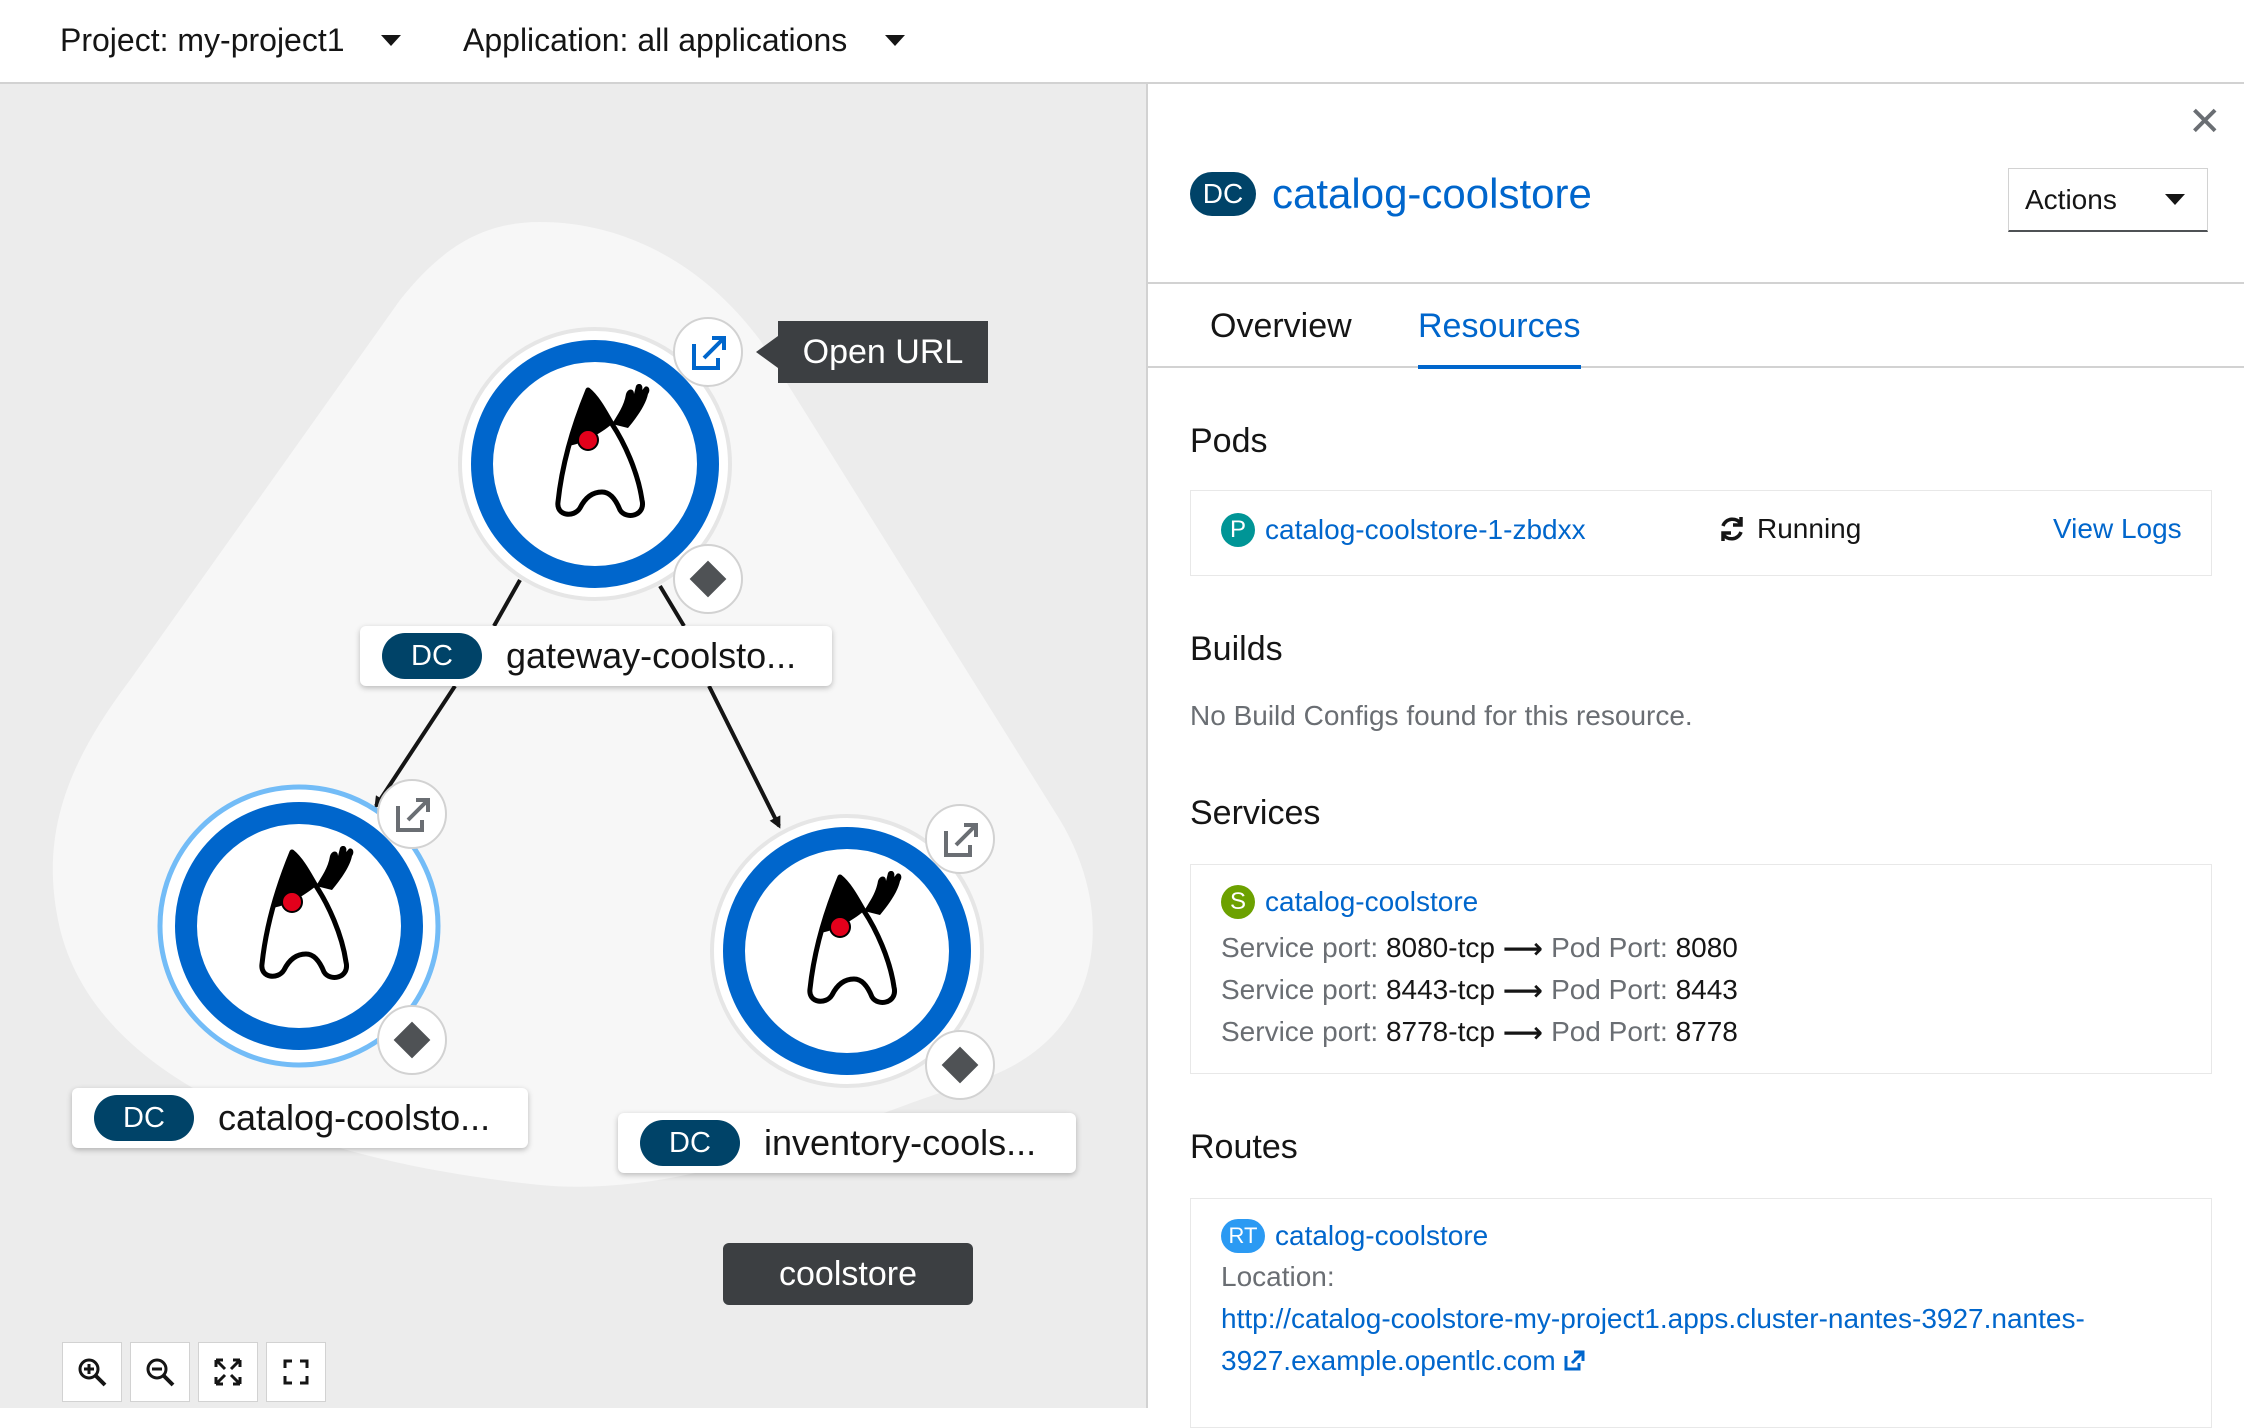 The width and height of the screenshot is (2244, 1428). I want to click on zoom-out-icon, so click(160, 1372).